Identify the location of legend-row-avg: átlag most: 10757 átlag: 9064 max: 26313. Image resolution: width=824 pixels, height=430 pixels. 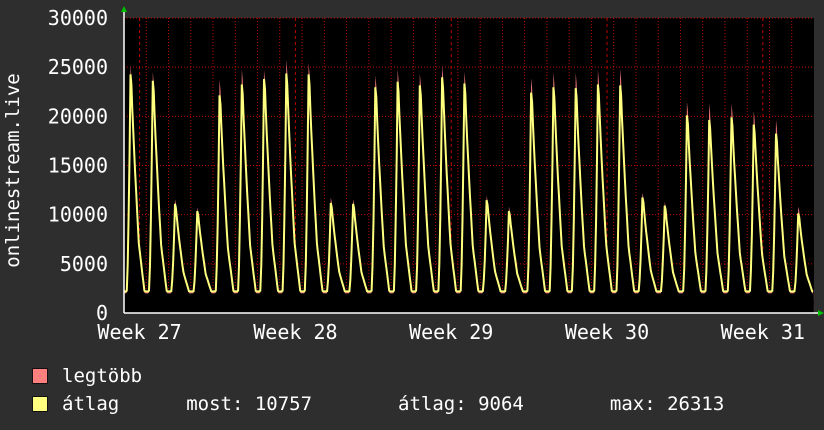
(378, 404).